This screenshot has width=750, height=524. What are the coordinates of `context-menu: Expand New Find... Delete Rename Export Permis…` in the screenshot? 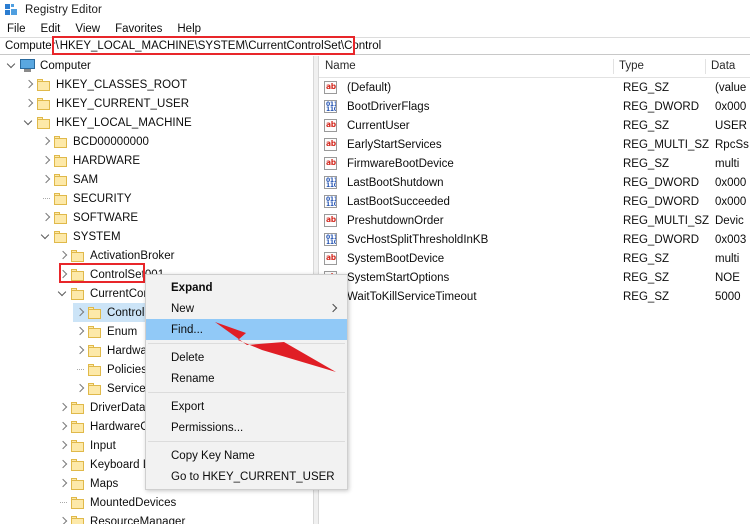 It's located at (246, 382).